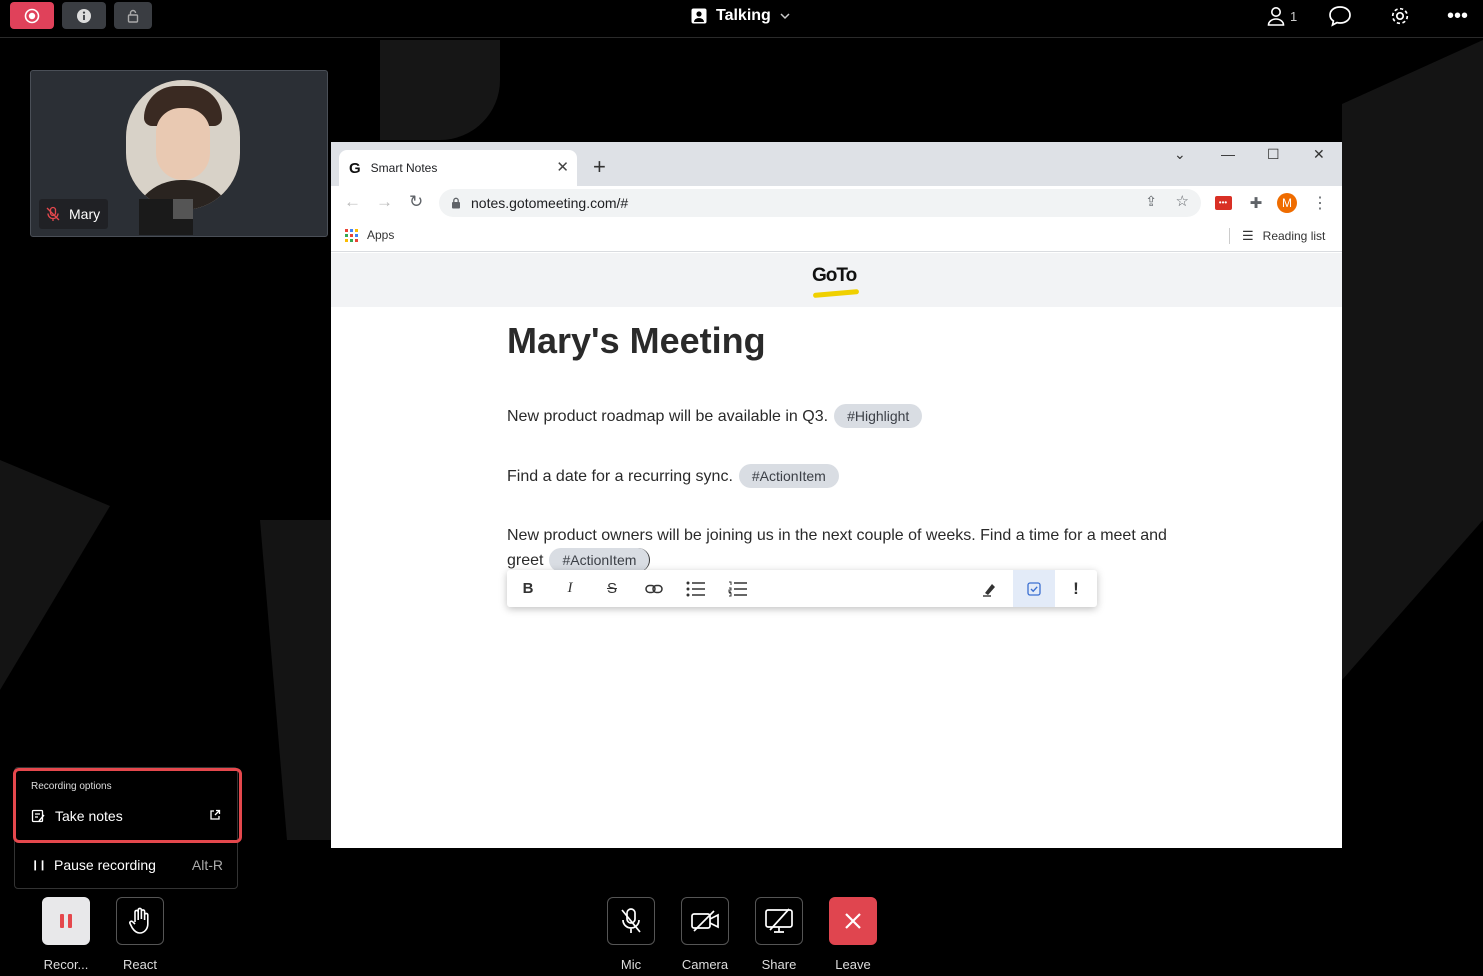 The image size is (1483, 976). Describe the element at coordinates (1294, 236) in the screenshot. I see `reading-list-label: Reading list` at that location.